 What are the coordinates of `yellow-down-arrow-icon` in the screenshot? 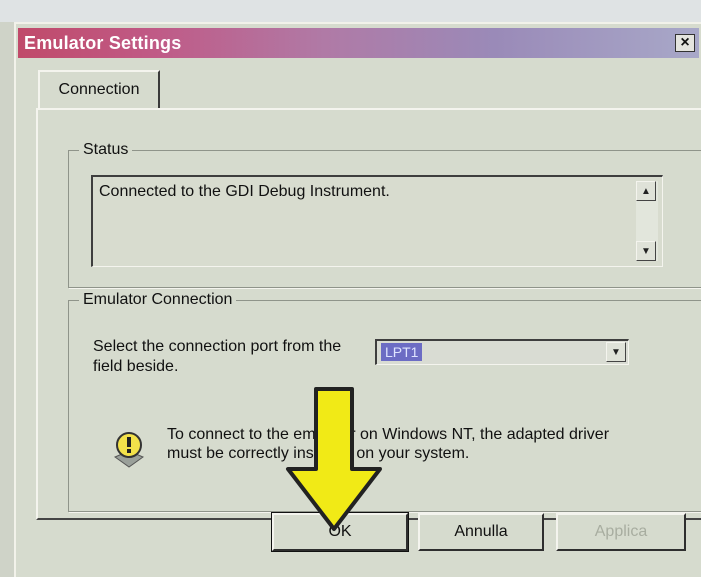 It's located at (334, 459).